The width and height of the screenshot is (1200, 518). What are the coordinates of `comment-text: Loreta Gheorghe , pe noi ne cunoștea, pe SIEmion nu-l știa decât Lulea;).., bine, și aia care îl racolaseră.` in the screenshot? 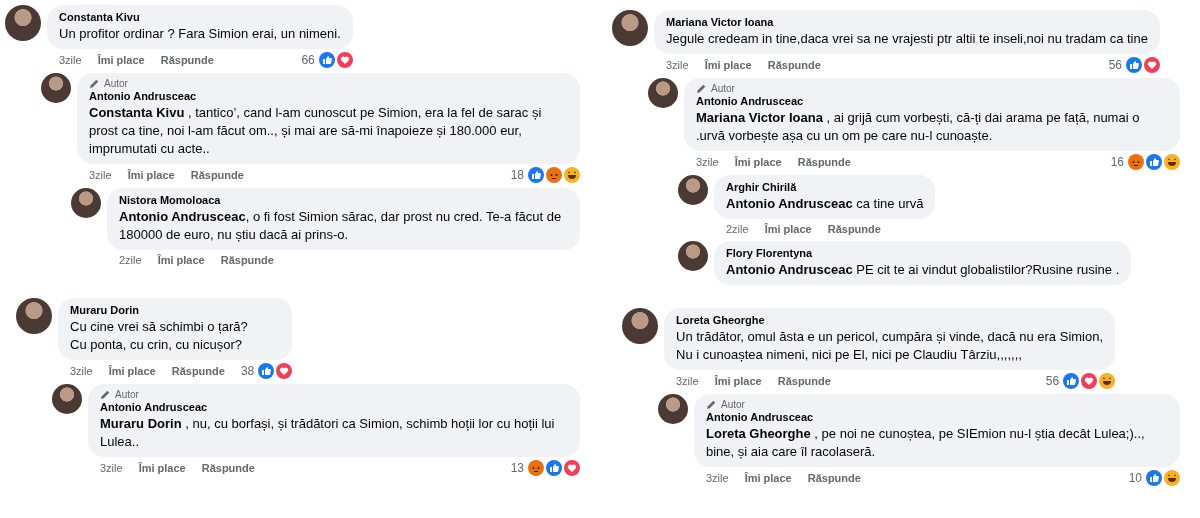 It's located at (926, 443).